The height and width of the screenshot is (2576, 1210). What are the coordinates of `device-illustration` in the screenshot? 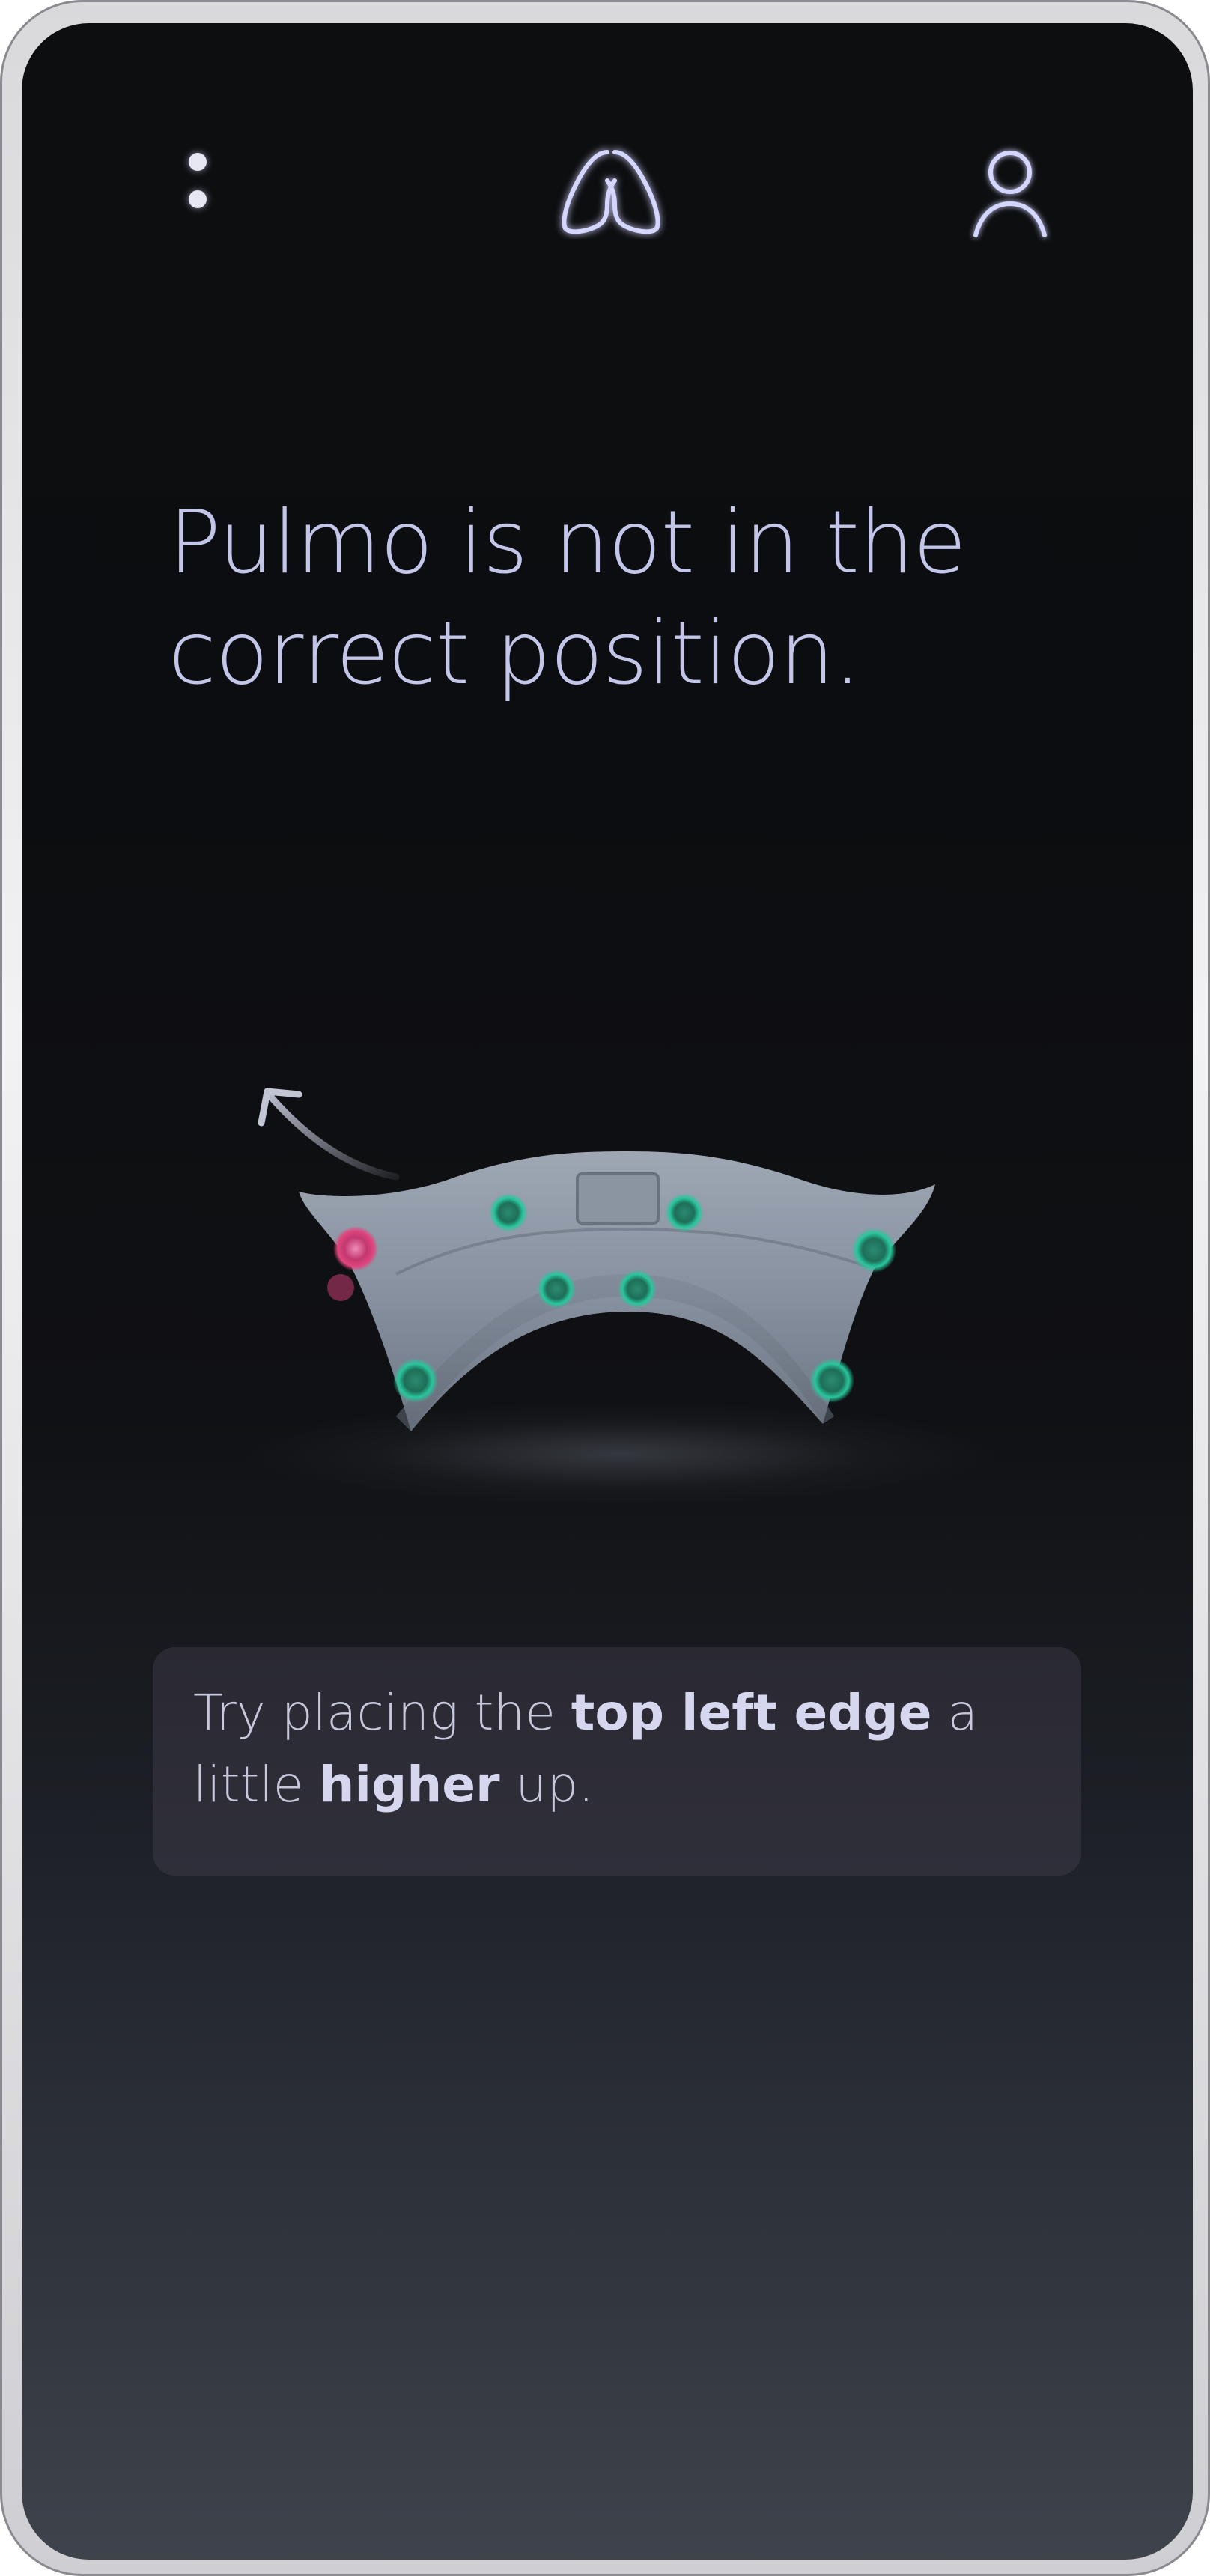 It's located at (621, 1311).